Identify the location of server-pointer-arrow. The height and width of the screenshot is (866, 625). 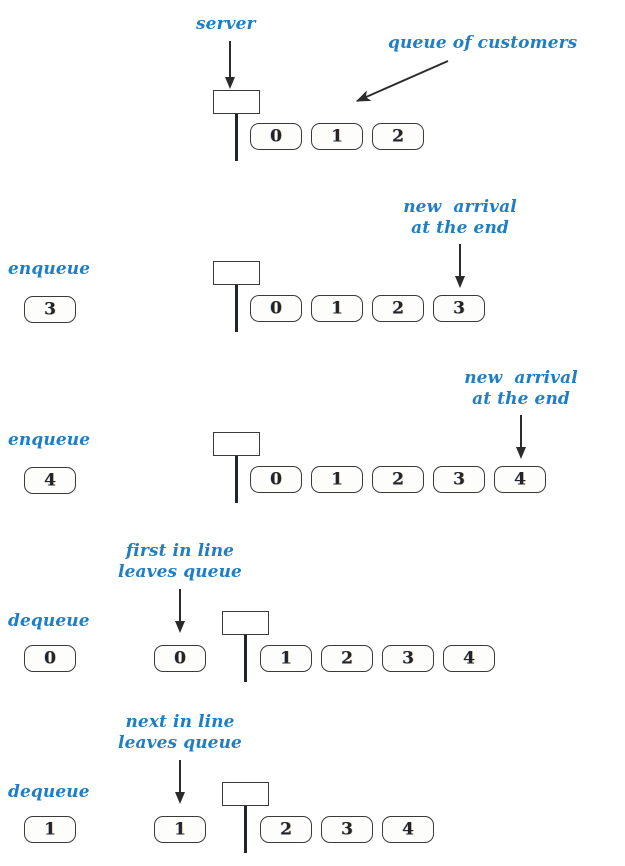
(230, 65).